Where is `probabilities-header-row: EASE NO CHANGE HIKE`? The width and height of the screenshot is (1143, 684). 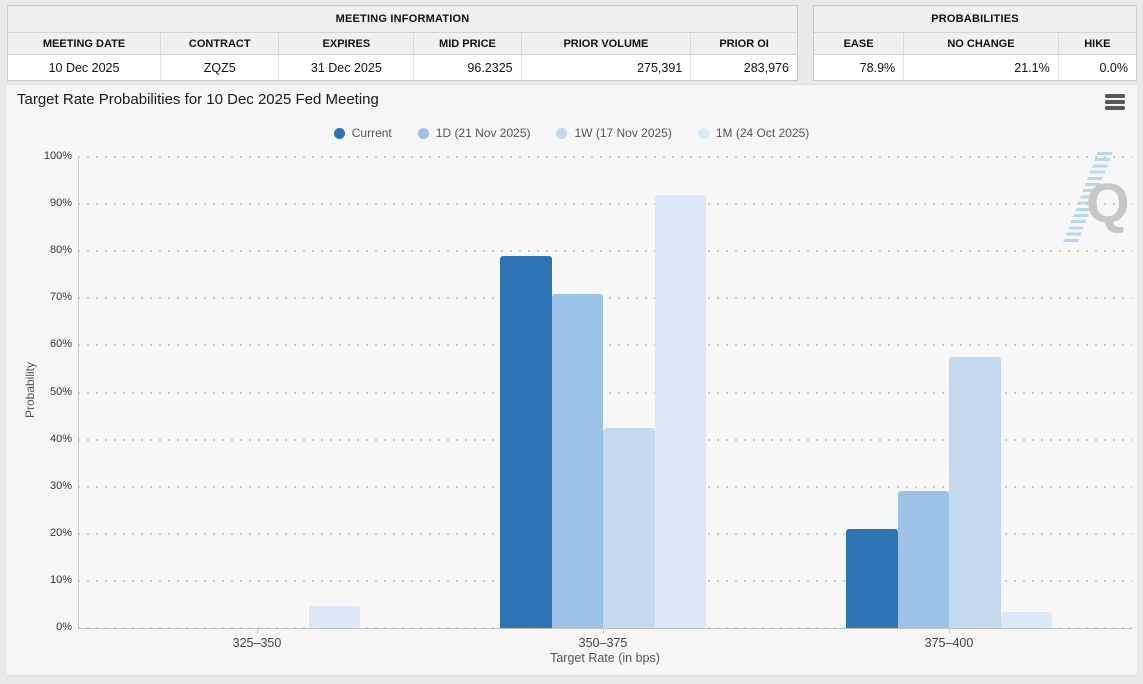
probabilities-header-row: EASE NO CHANGE HIKE is located at coordinates (975, 44).